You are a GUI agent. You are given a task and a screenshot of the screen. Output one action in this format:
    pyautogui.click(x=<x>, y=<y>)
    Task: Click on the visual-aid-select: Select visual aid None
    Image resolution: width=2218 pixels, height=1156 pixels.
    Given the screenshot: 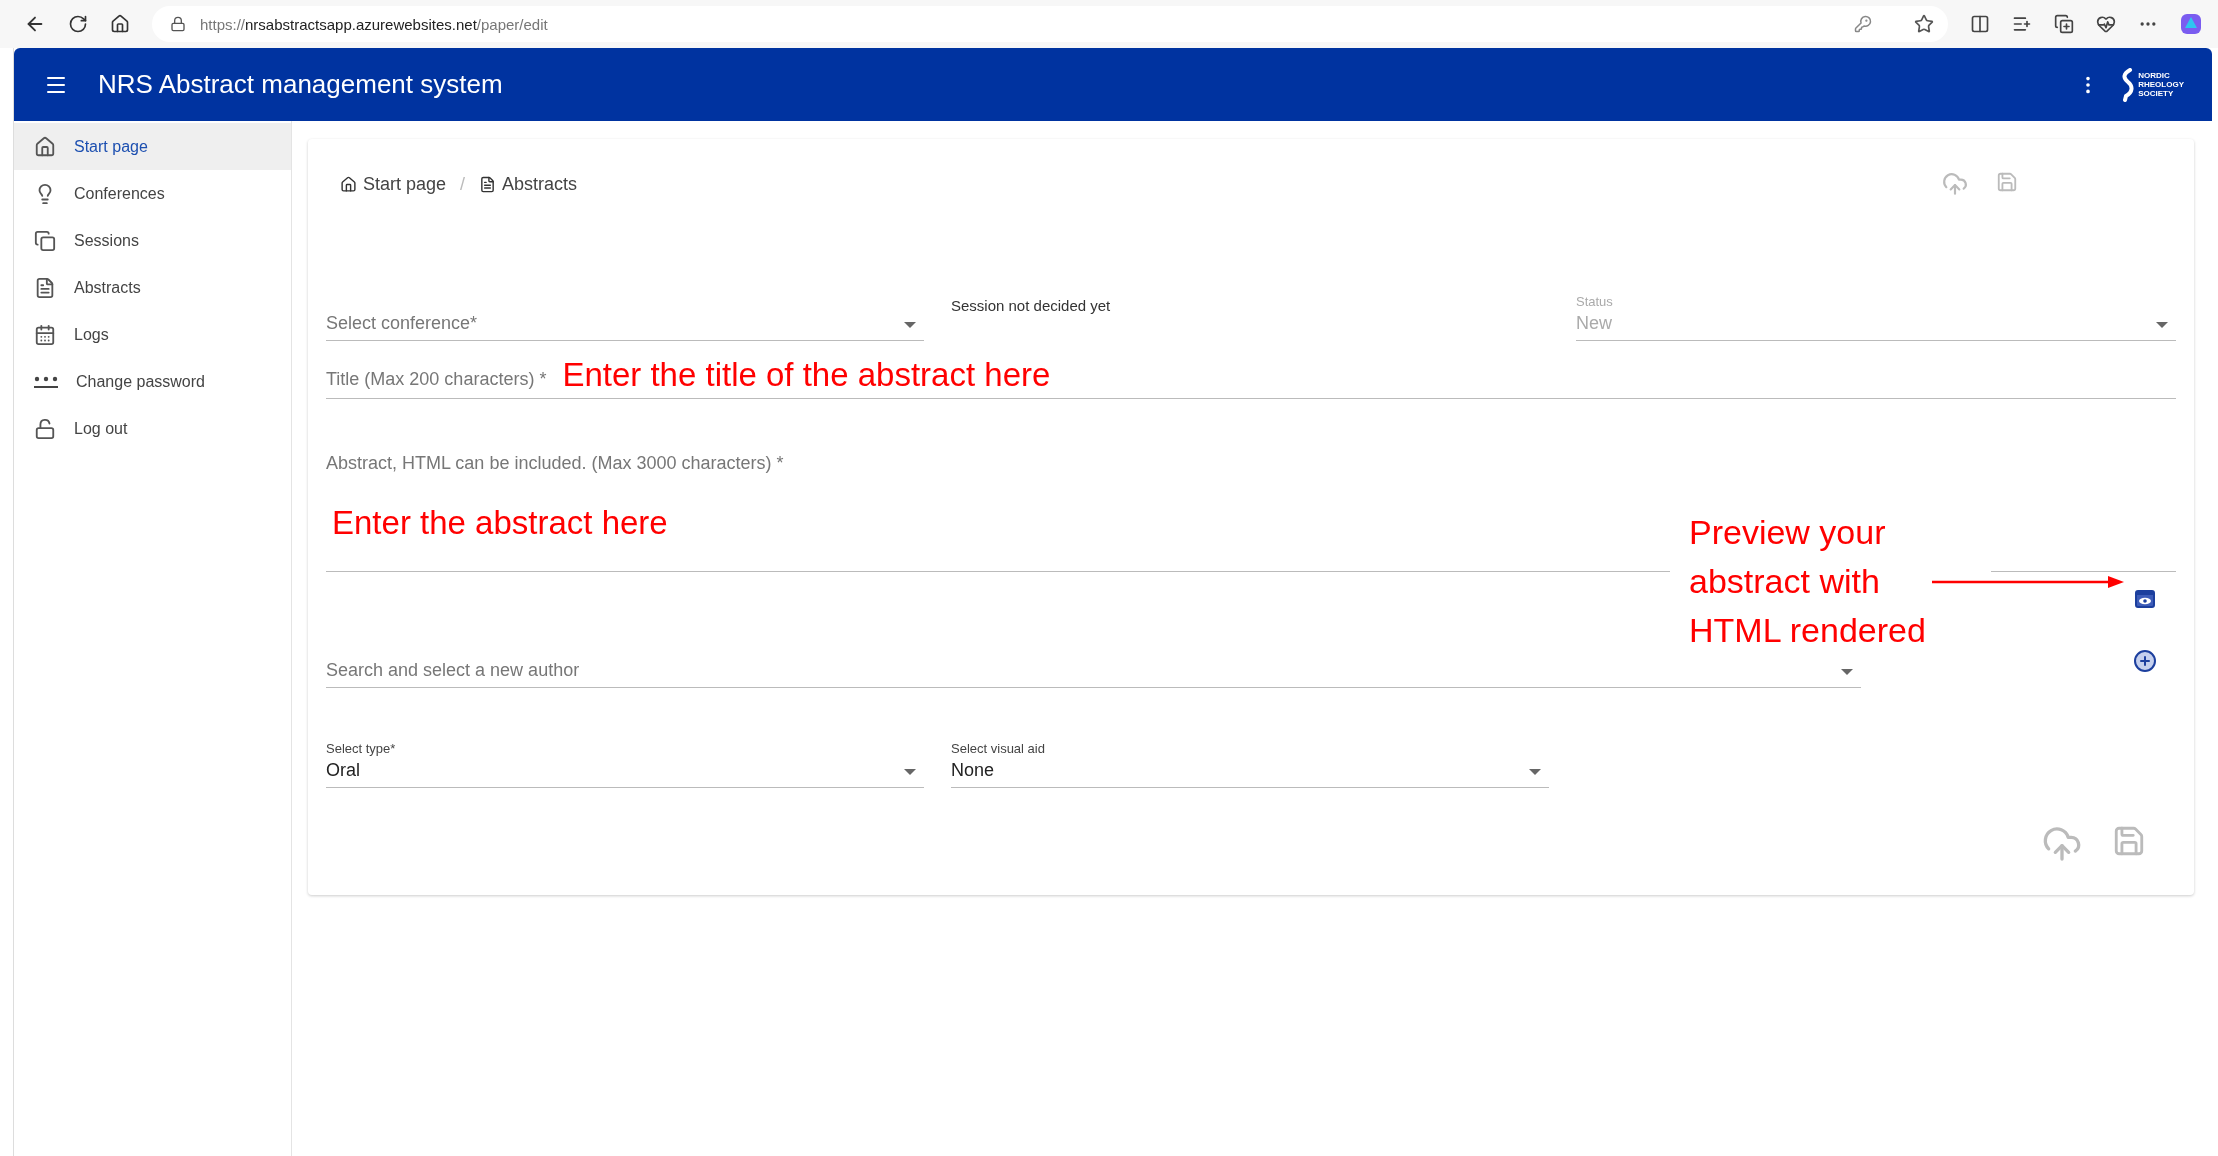 What is the action you would take?
    pyautogui.click(x=1250, y=762)
    